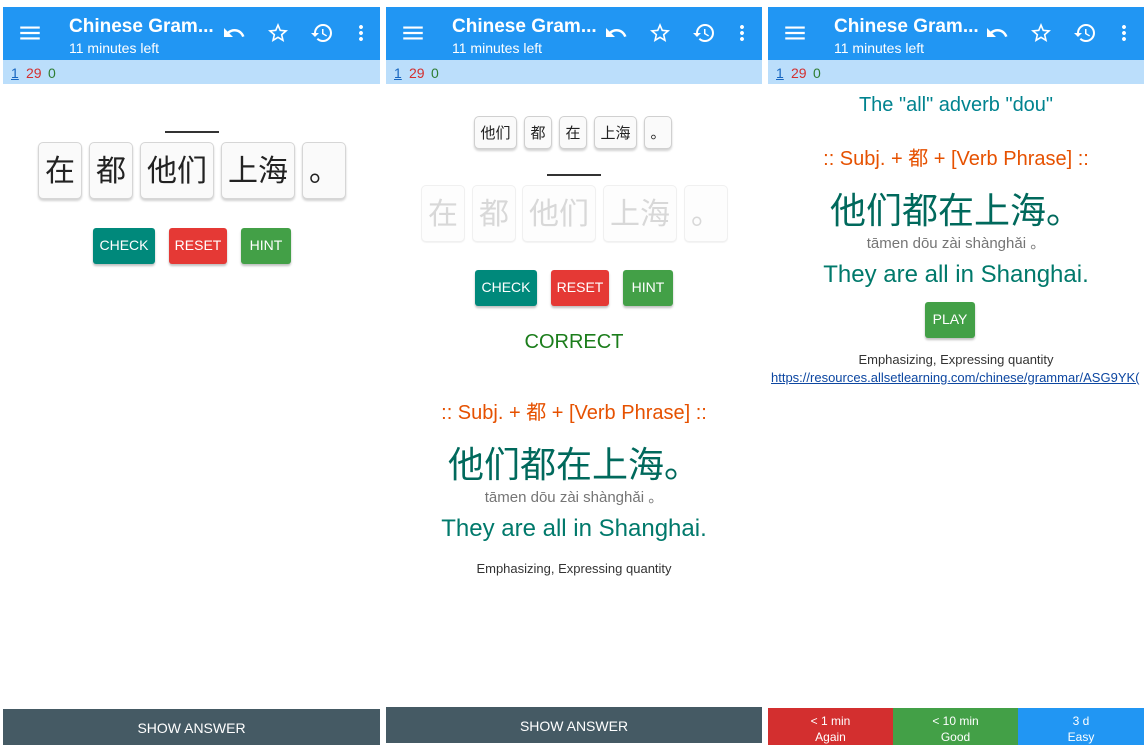 Image resolution: width=1144 pixels, height=745 pixels. I want to click on again-label: Again, so click(830, 737).